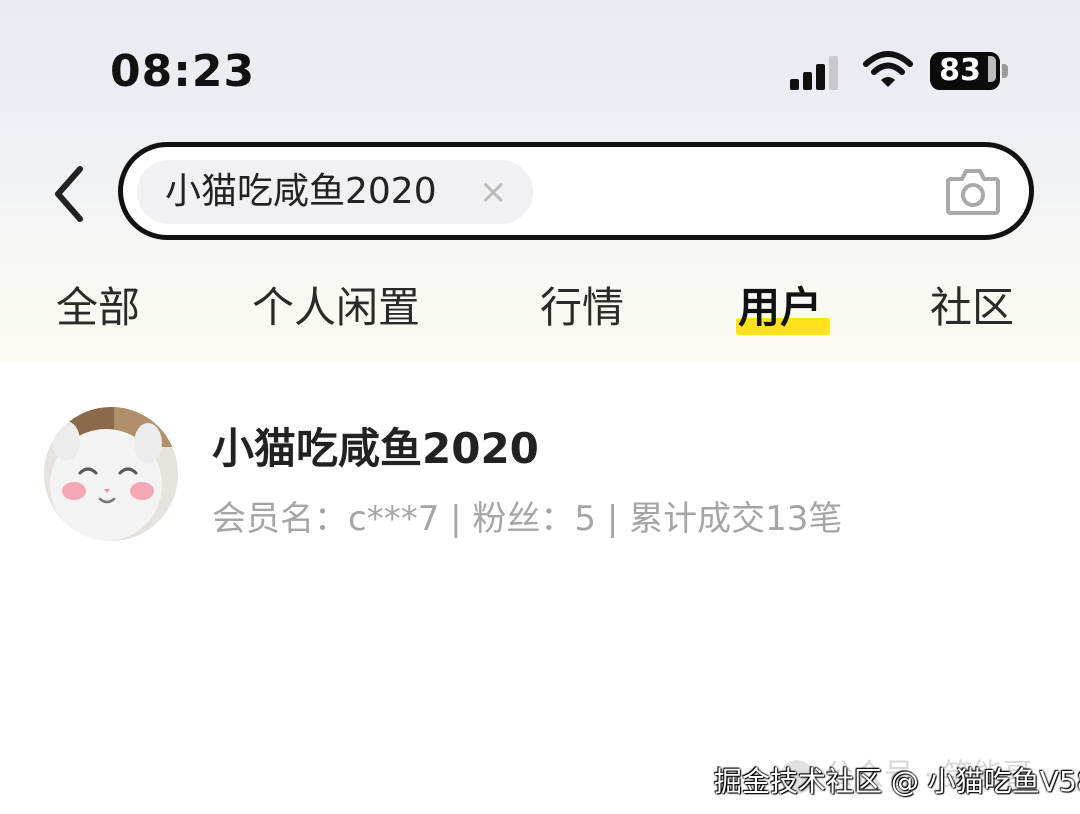 This screenshot has height=814, width=1080. I want to click on battery-icon: 83, so click(970, 72).